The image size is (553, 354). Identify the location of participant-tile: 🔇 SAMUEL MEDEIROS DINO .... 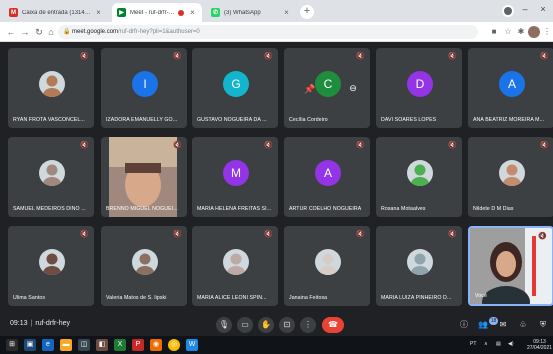
(51, 177).